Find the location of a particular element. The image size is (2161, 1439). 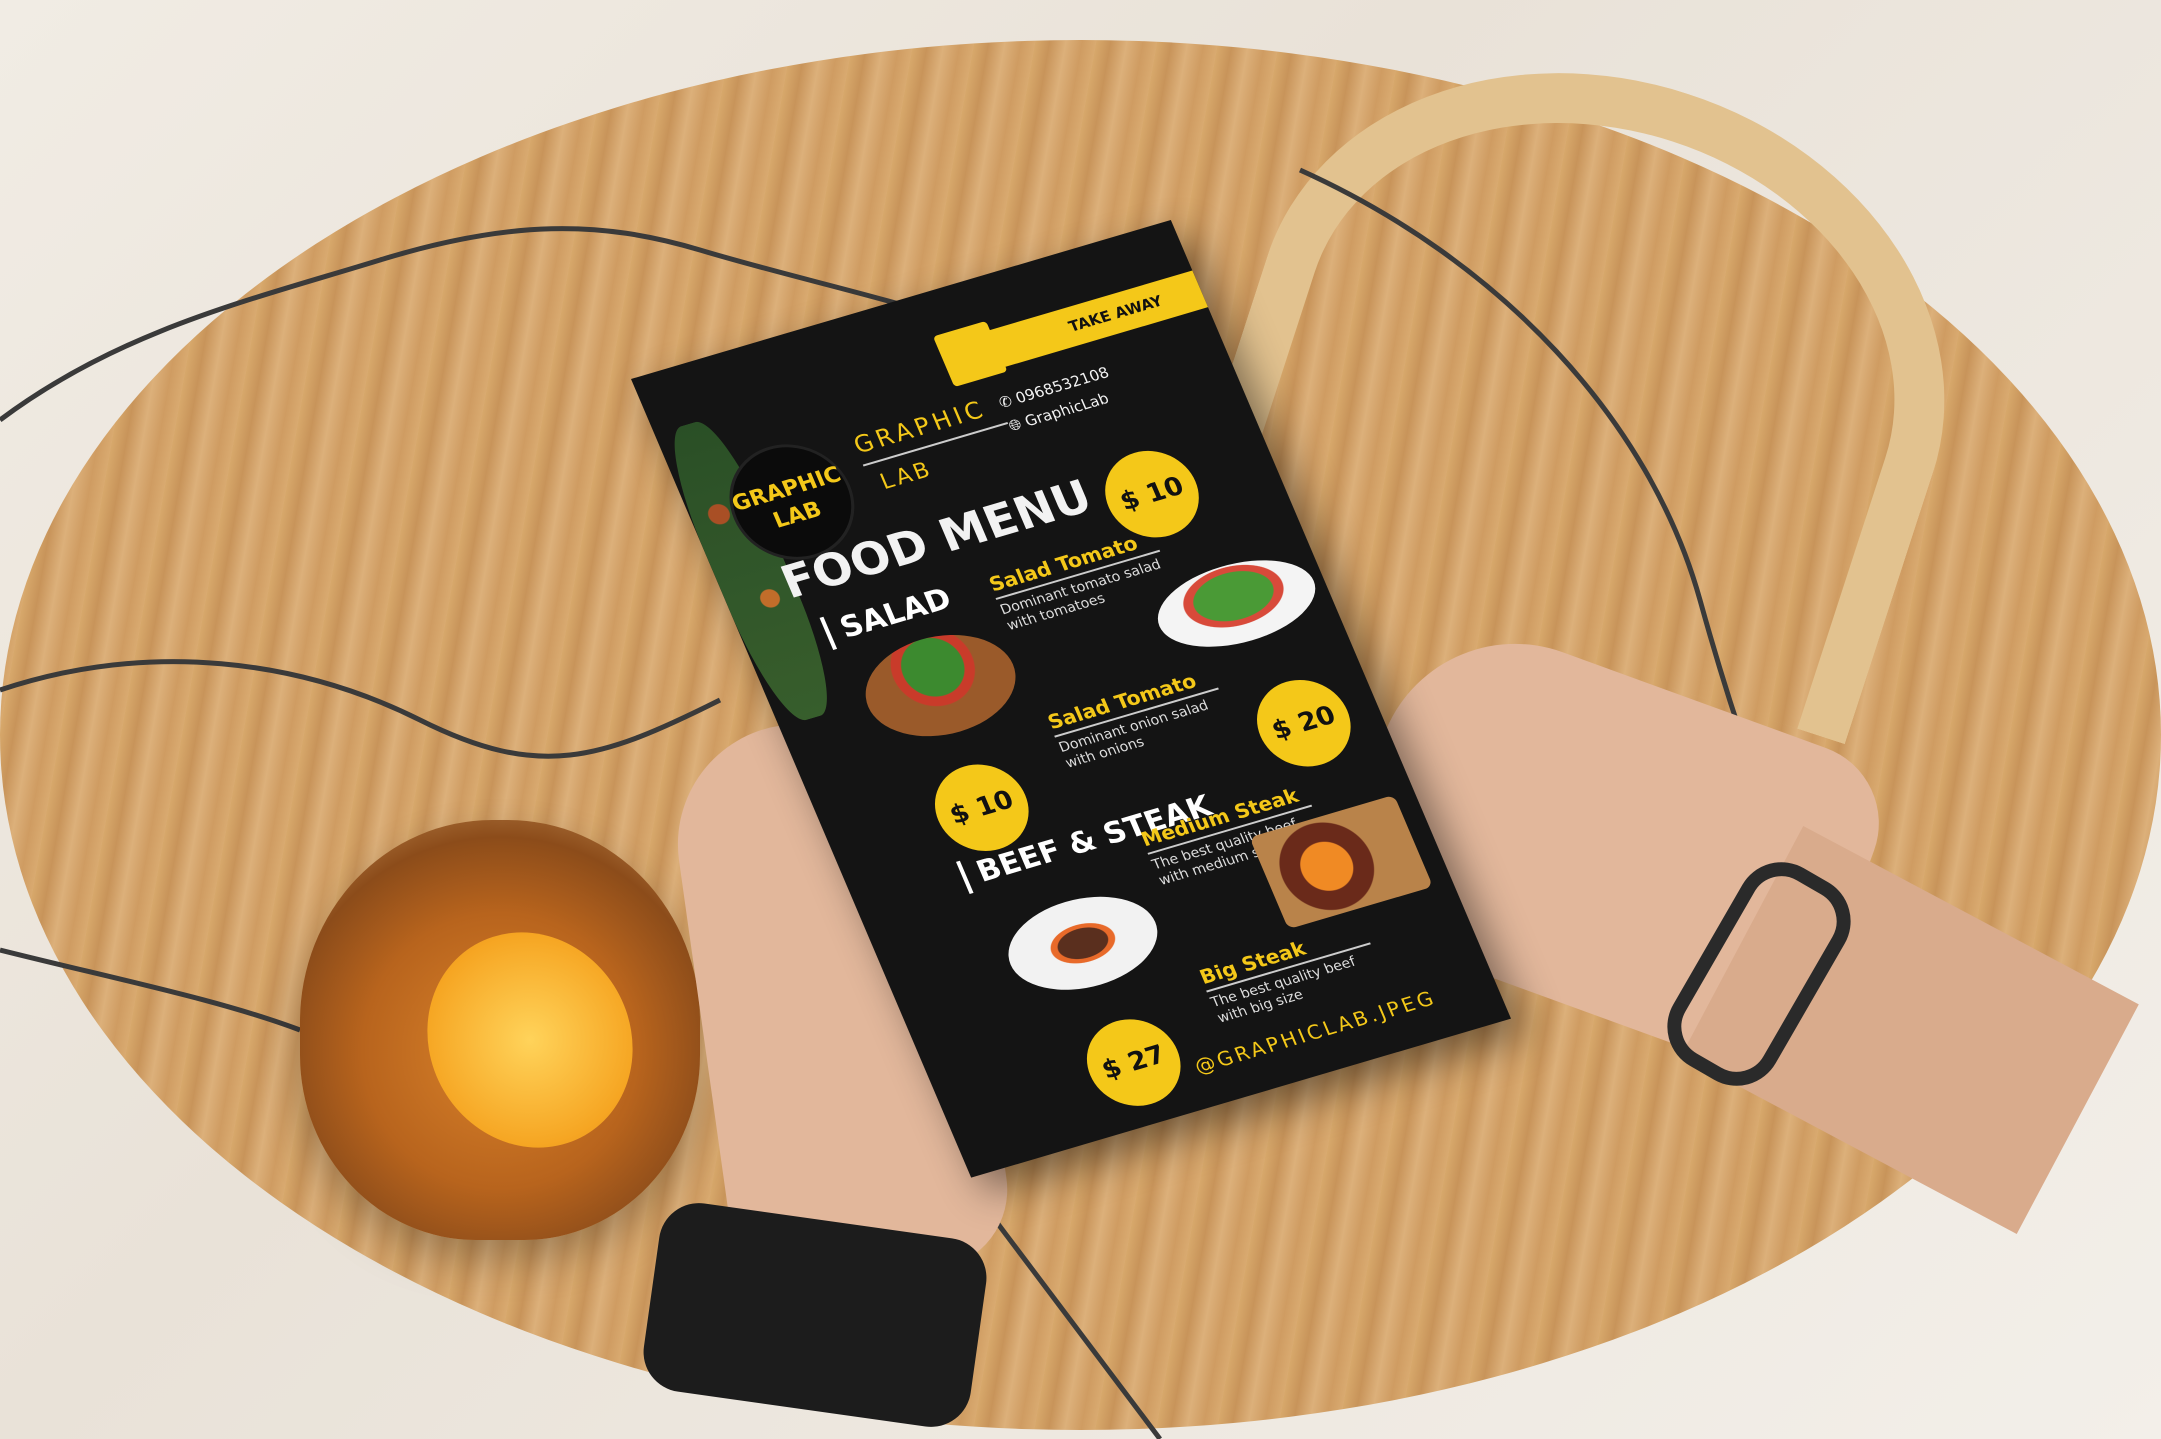

price-badge: $ 27 is located at coordinates (1133, 1062).